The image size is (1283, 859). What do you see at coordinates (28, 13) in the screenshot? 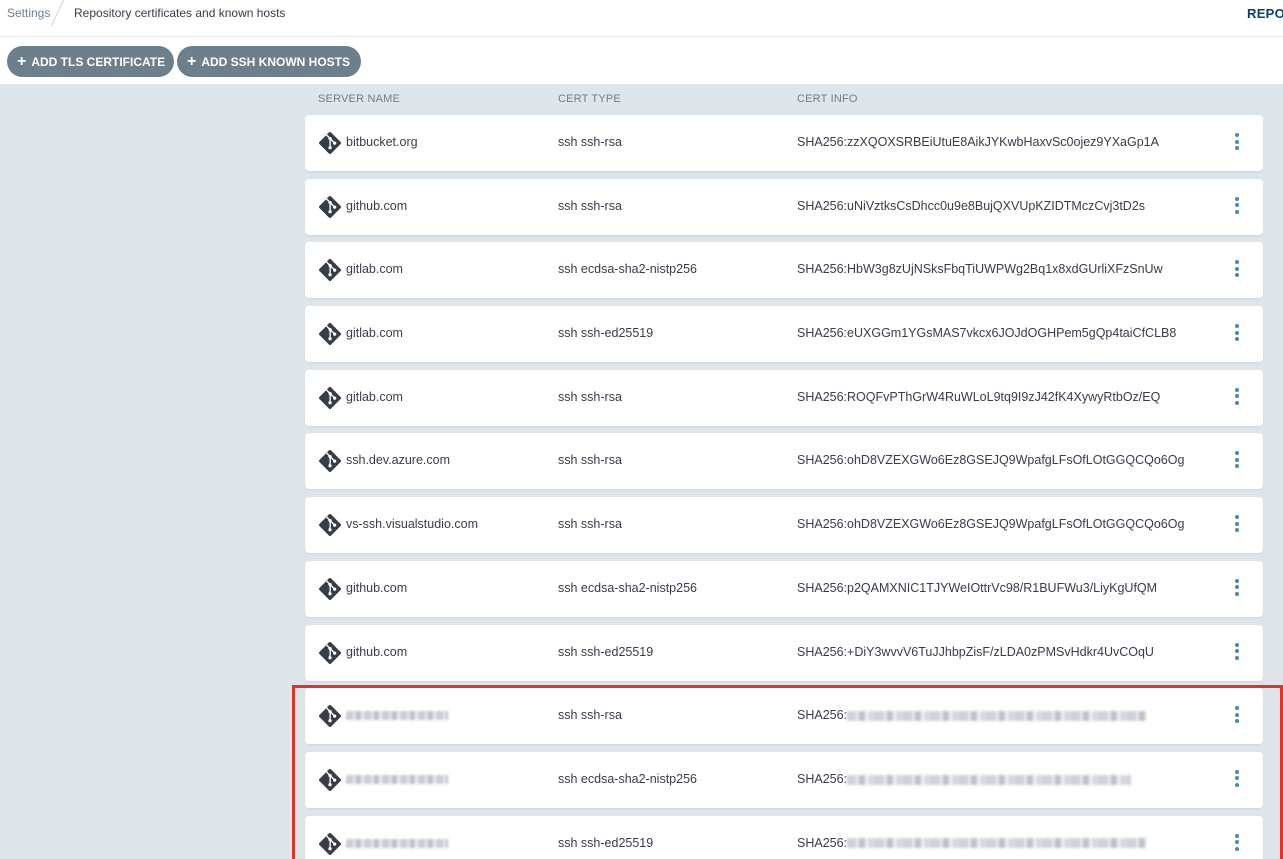
I see `breadcrumb-settings-link: Settings` at bounding box center [28, 13].